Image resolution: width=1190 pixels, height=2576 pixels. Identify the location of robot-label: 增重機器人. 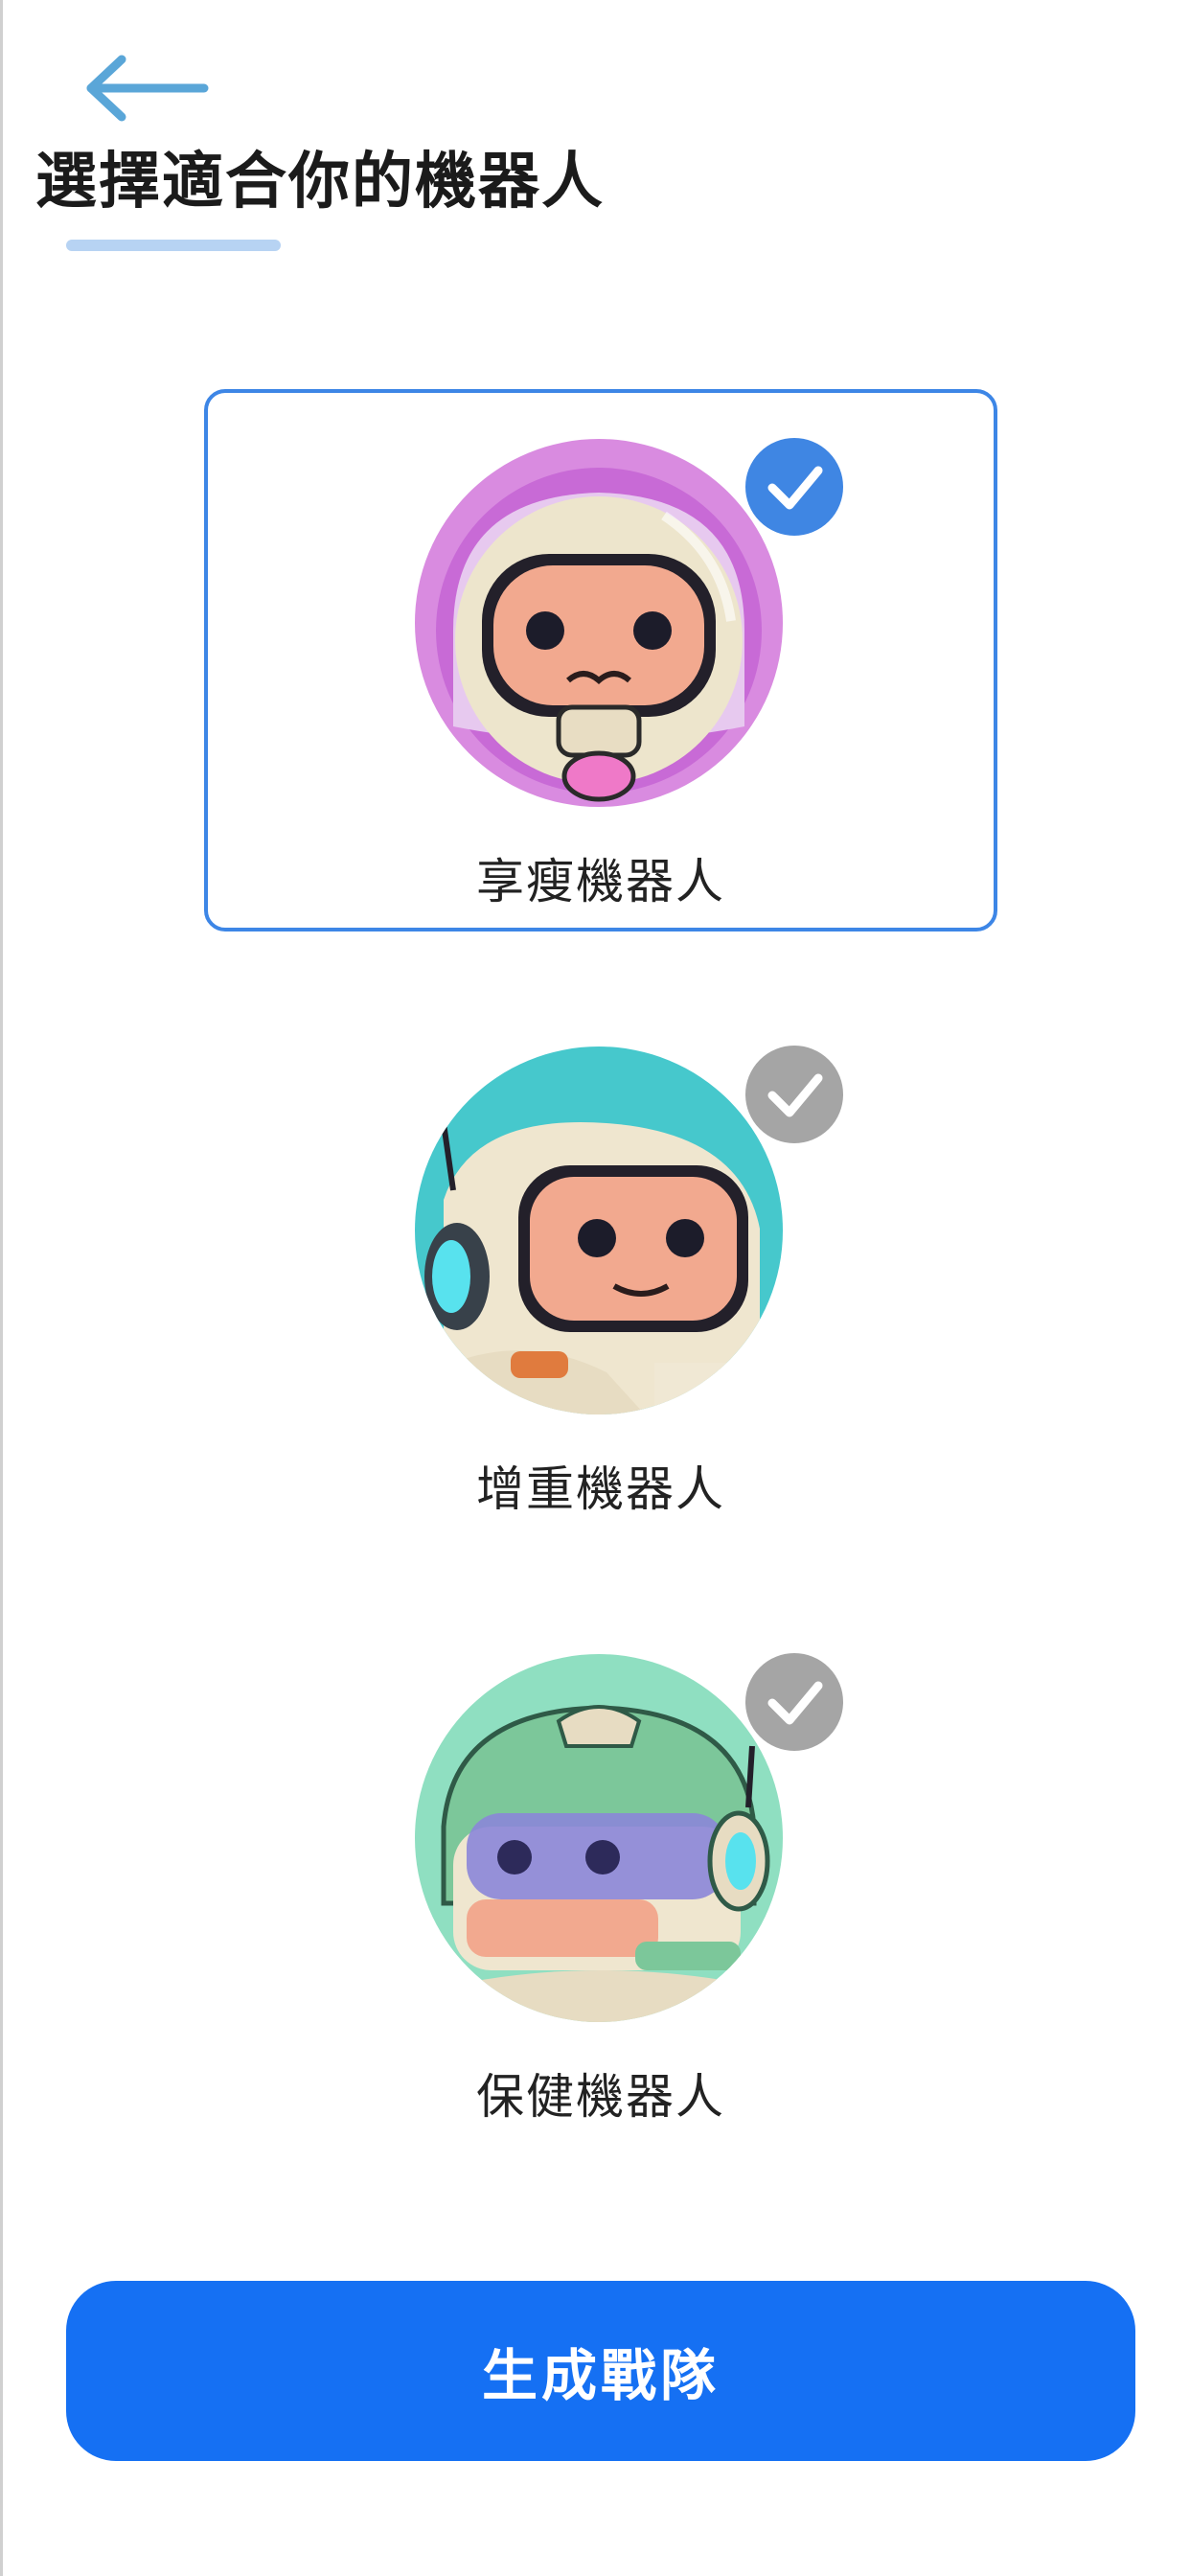
(601, 1489).